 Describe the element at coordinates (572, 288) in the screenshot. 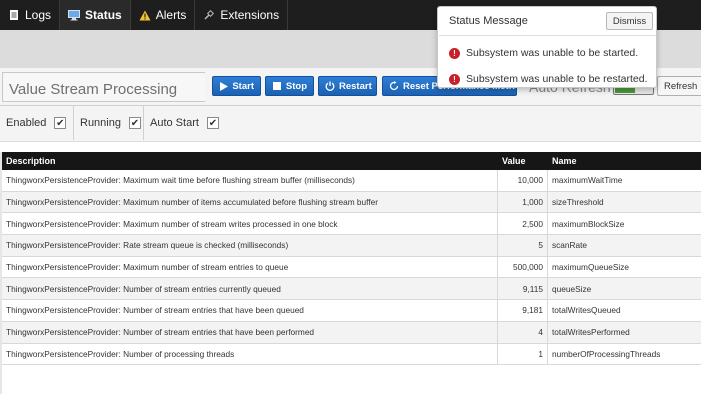

I see `cell-name: queueSize` at that location.